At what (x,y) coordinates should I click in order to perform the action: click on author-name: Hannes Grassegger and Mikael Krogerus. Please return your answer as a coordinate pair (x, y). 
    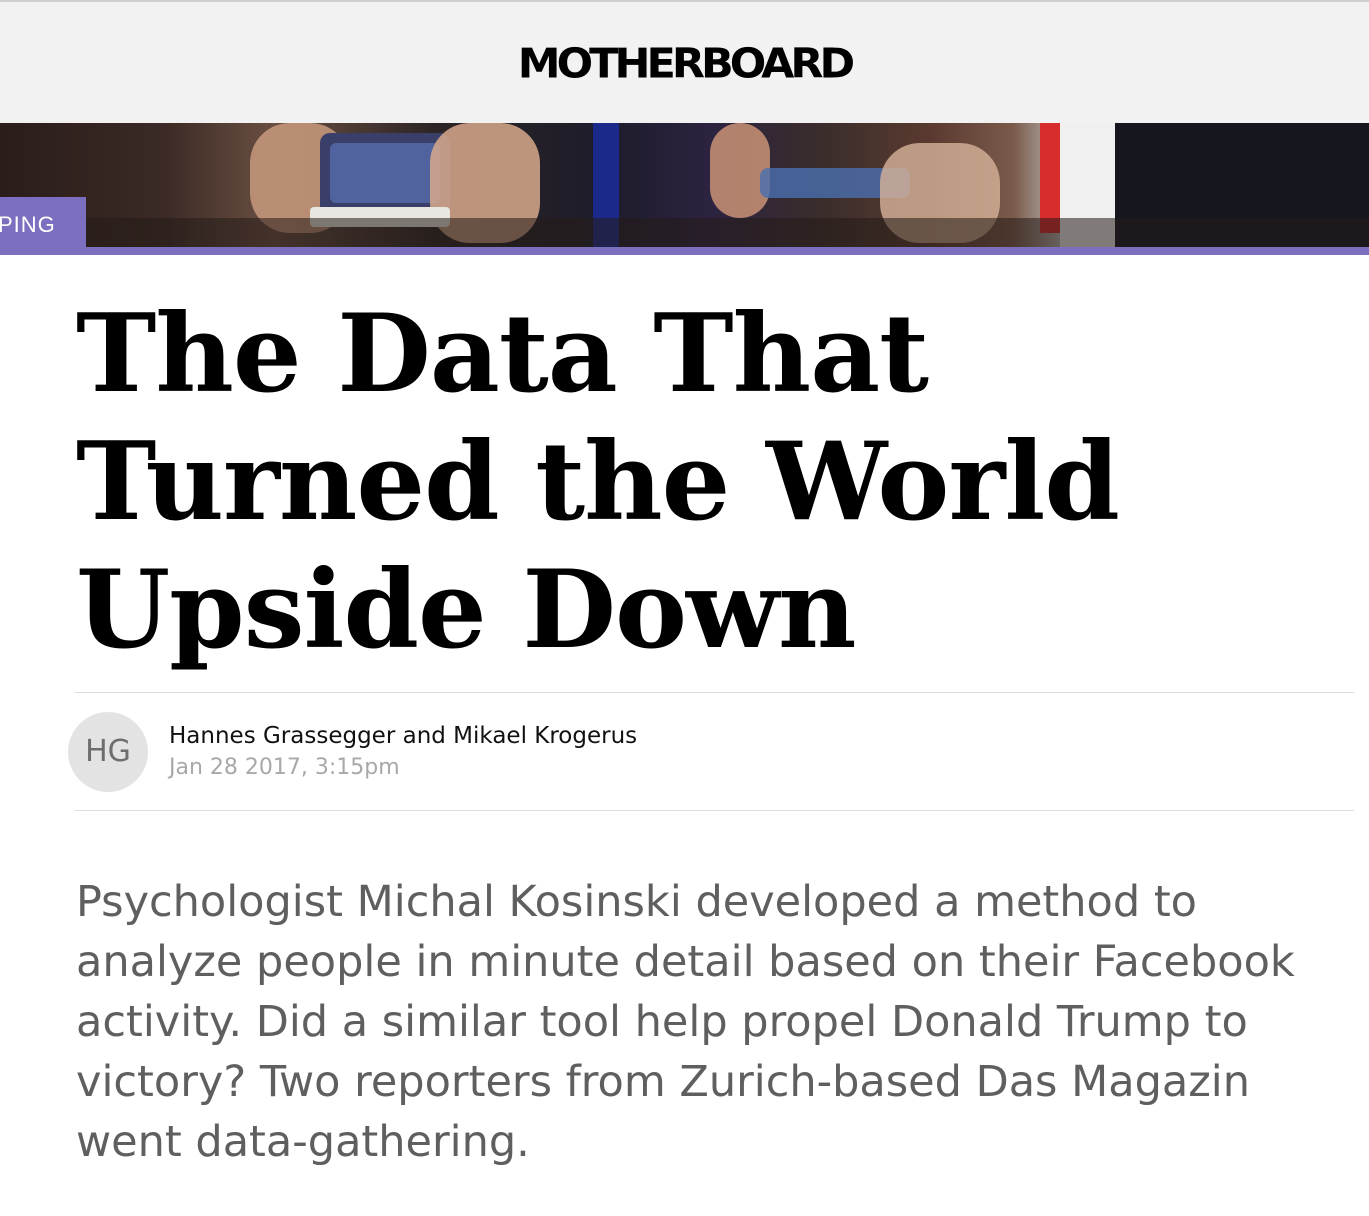
    Looking at the image, I should click on (403, 736).